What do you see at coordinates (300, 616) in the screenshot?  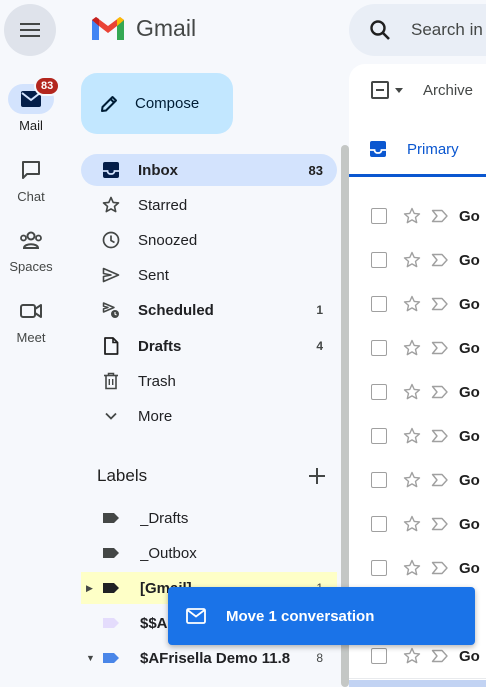 I see `drag-label: Move 1 conversation` at bounding box center [300, 616].